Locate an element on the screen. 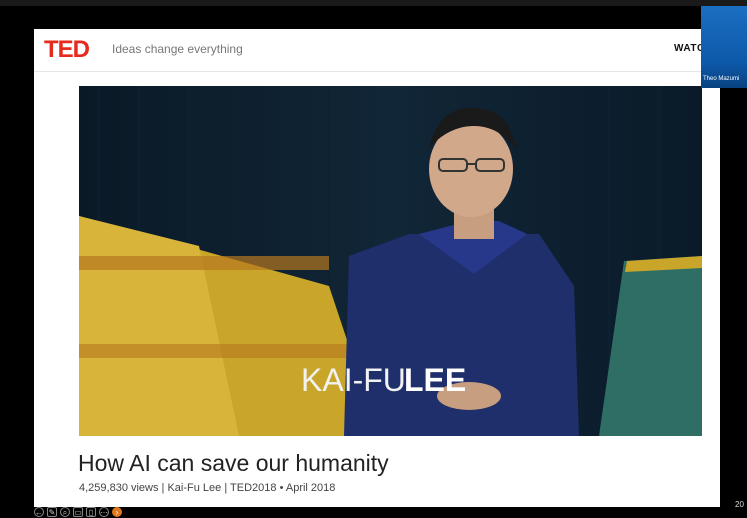  speaker-name-first: KAI-FU is located at coordinates (353, 380).